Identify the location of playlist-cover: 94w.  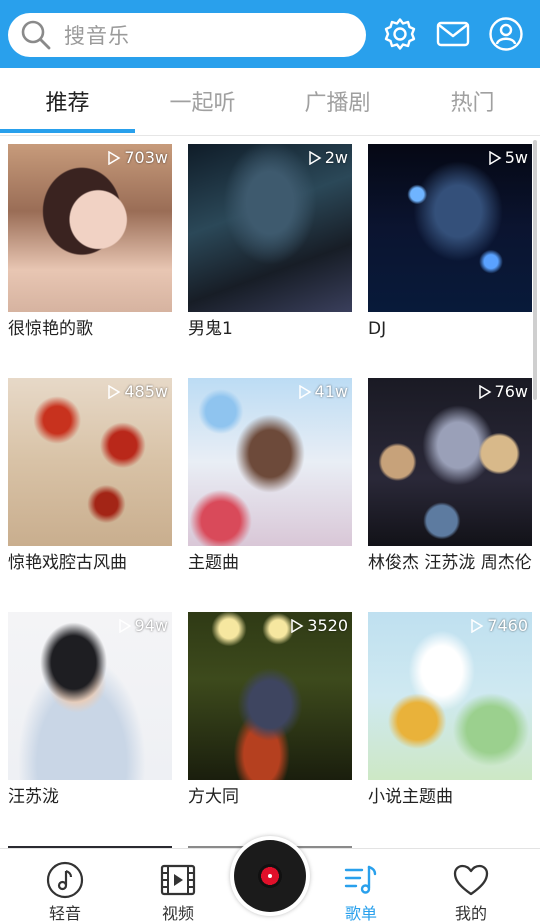
(90, 696).